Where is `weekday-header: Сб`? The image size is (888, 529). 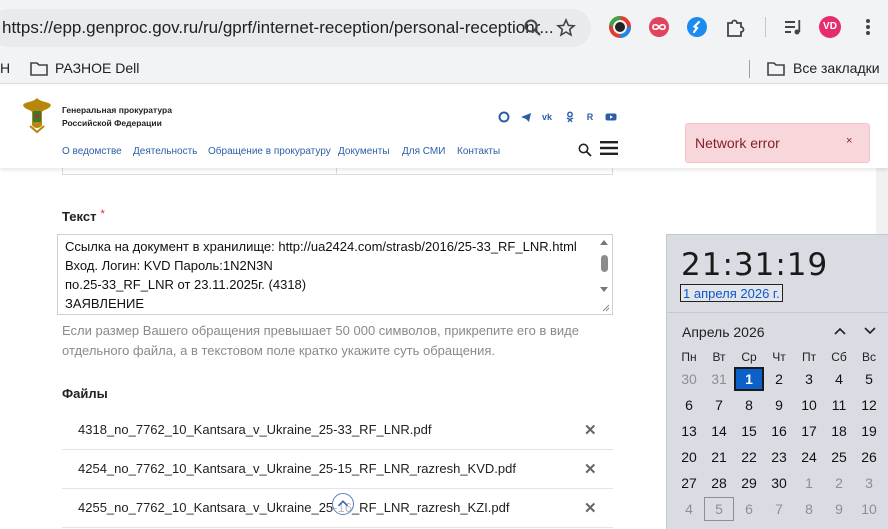 weekday-header: Сб is located at coordinates (839, 357).